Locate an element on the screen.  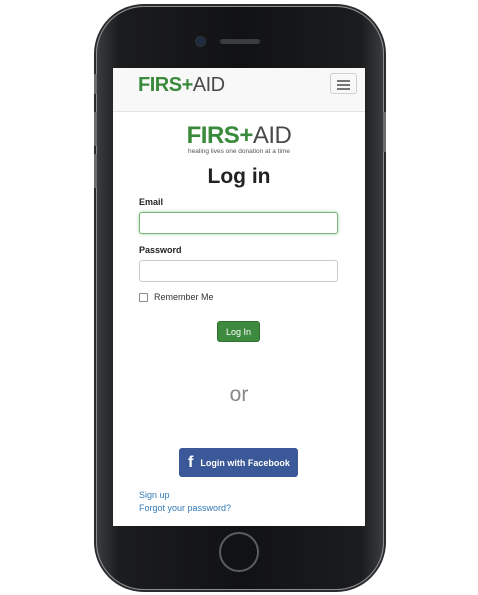
remember-me-label: Remember Me is located at coordinates (184, 297).